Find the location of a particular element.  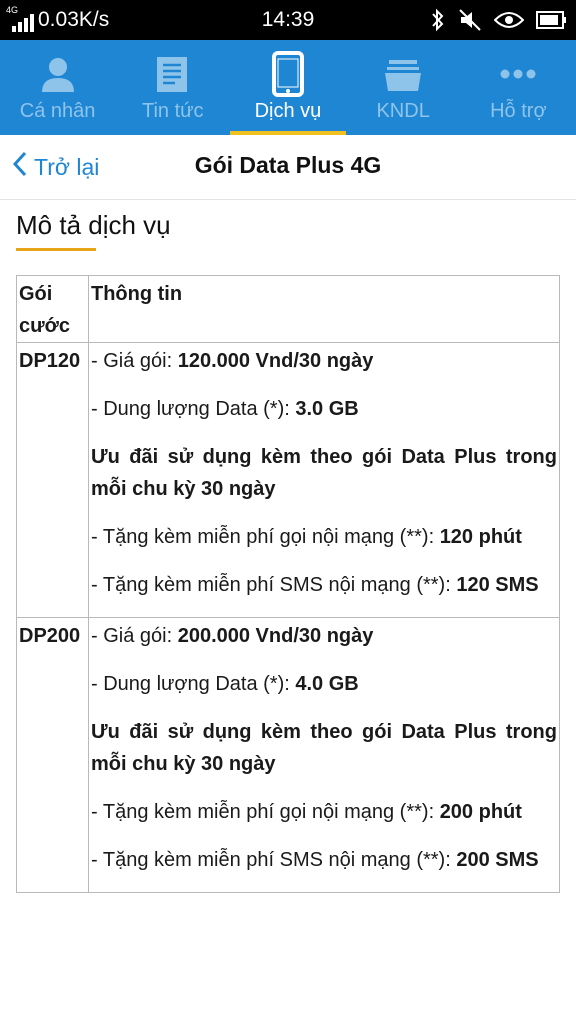

battery-icon is located at coordinates (552, 20).